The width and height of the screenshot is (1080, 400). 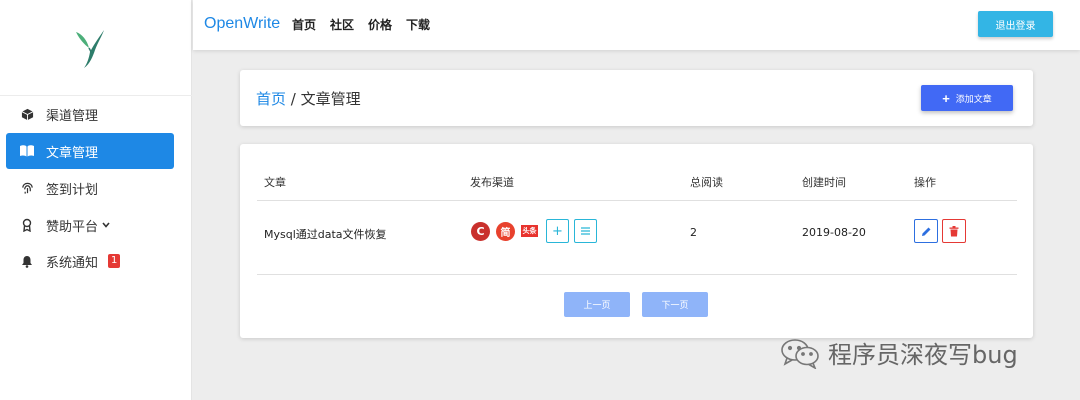 What do you see at coordinates (973, 98) in the screenshot?
I see `add-article-label: 添加文章` at bounding box center [973, 98].